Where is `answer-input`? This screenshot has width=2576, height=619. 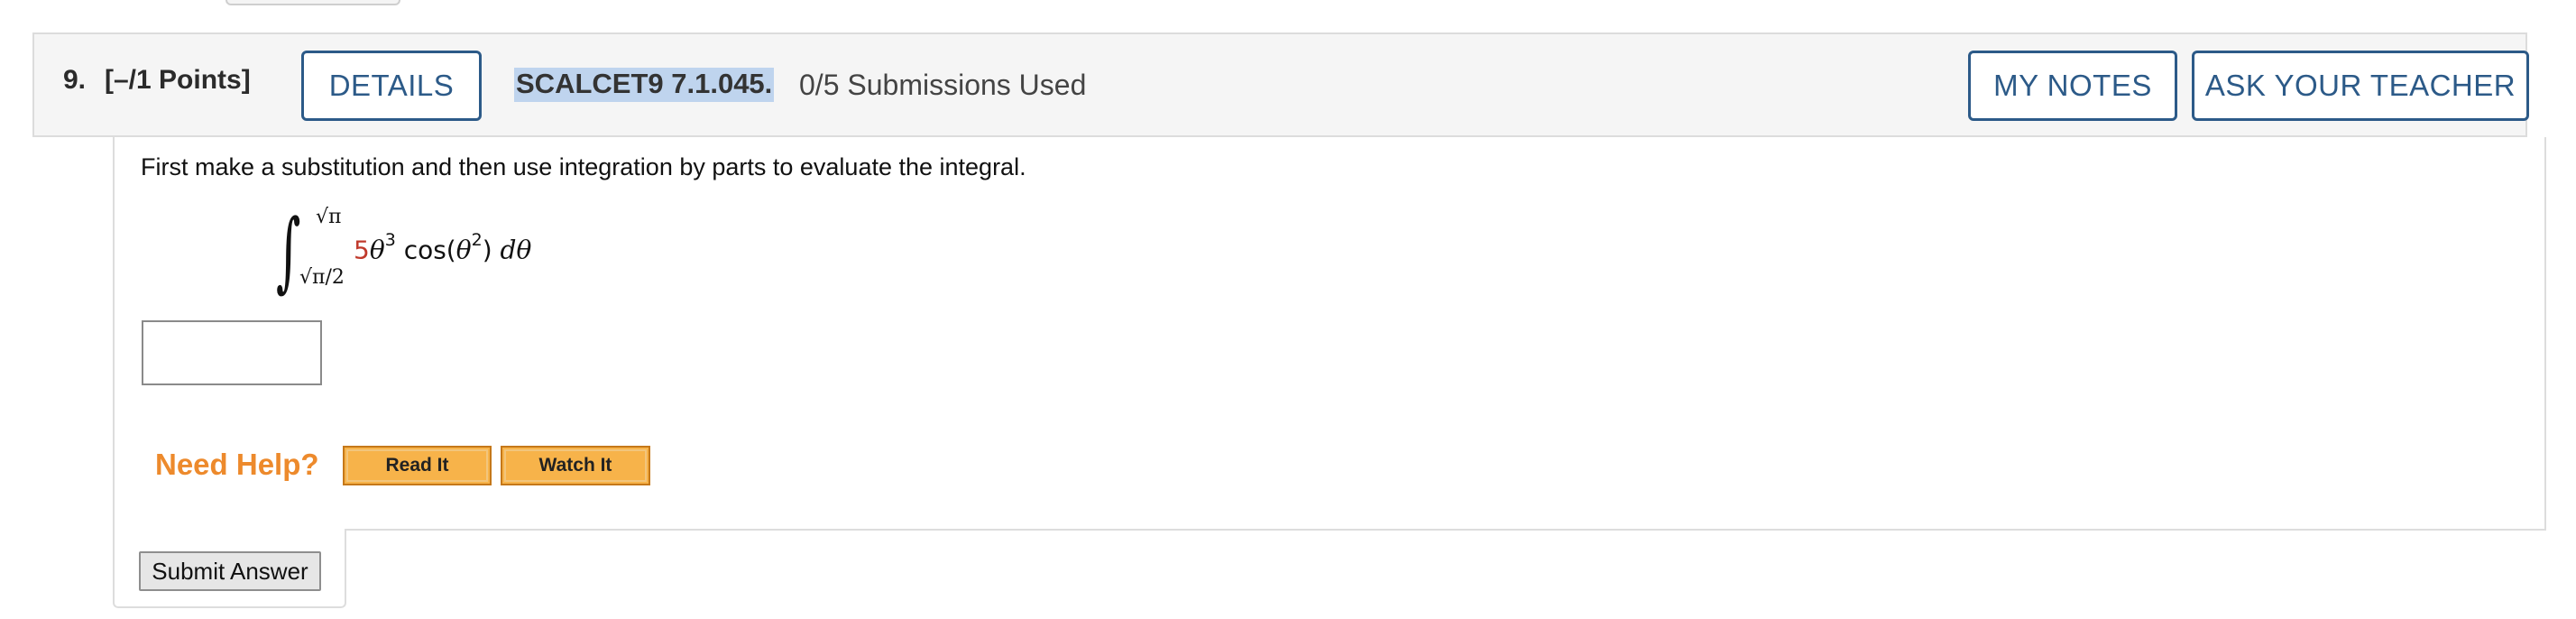 answer-input is located at coordinates (232, 352).